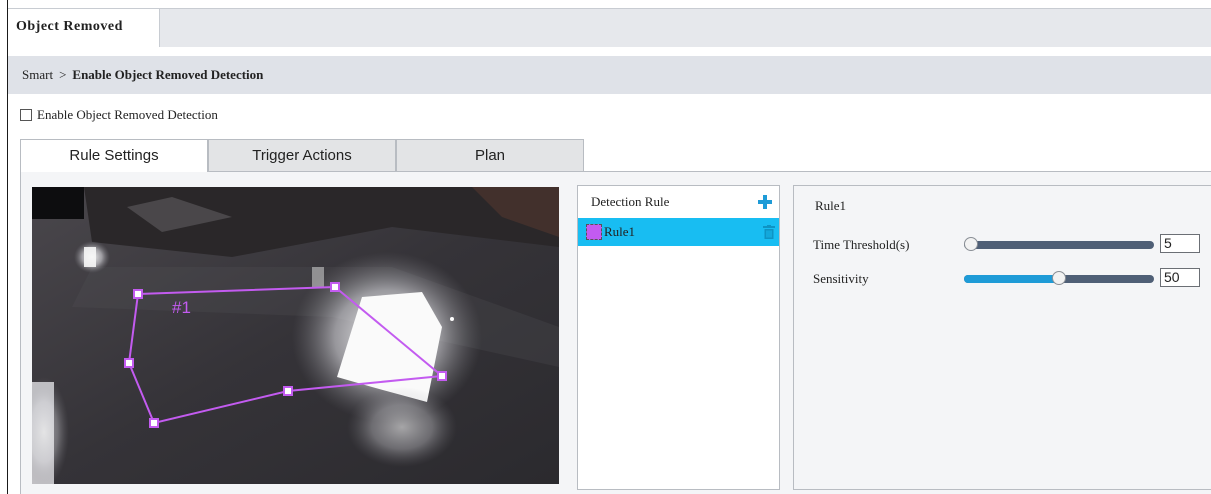 This screenshot has width=1211, height=494. What do you see at coordinates (181, 307) in the screenshot?
I see `region-label: #1` at bounding box center [181, 307].